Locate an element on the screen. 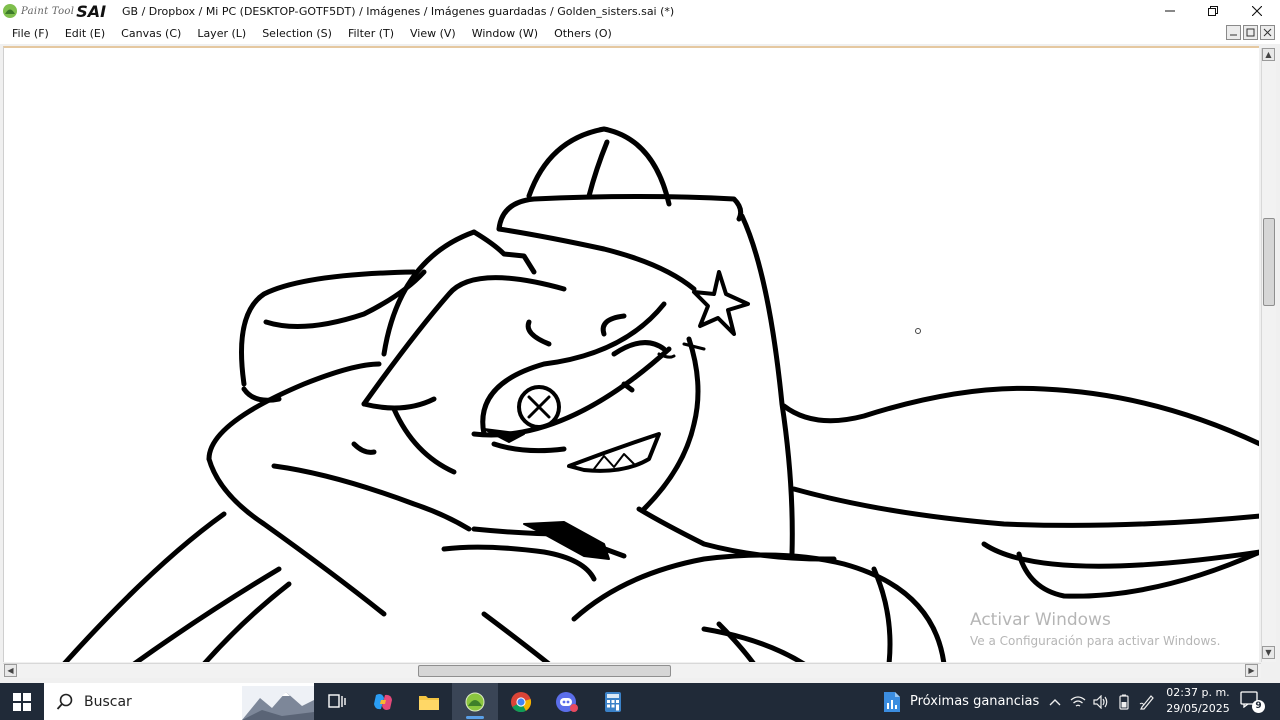 This screenshot has height=720, width=1280. chevron-up-icon is located at coordinates (1055, 701).